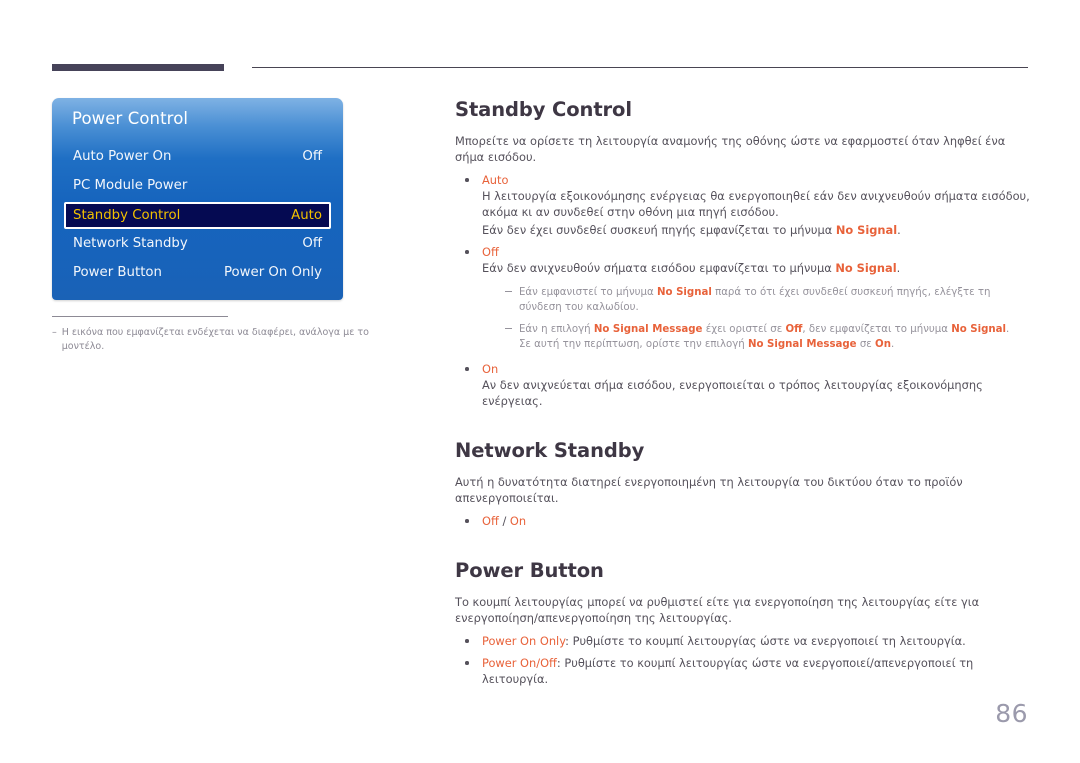 Image resolution: width=1080 pixels, height=763 pixels. Describe the element at coordinates (640, 67) in the screenshot. I see `header-rule-thin` at that location.